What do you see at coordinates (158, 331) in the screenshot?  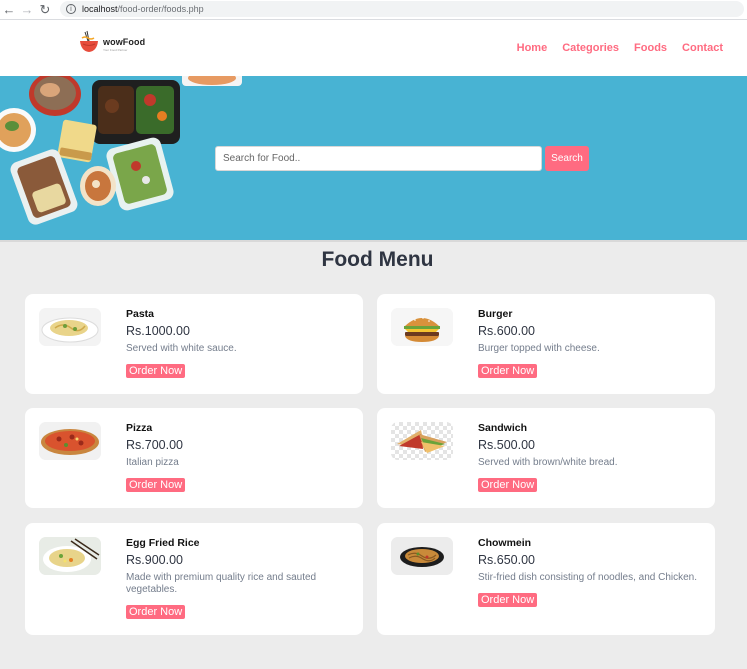 I see `food-price: Rs.1000.00` at bounding box center [158, 331].